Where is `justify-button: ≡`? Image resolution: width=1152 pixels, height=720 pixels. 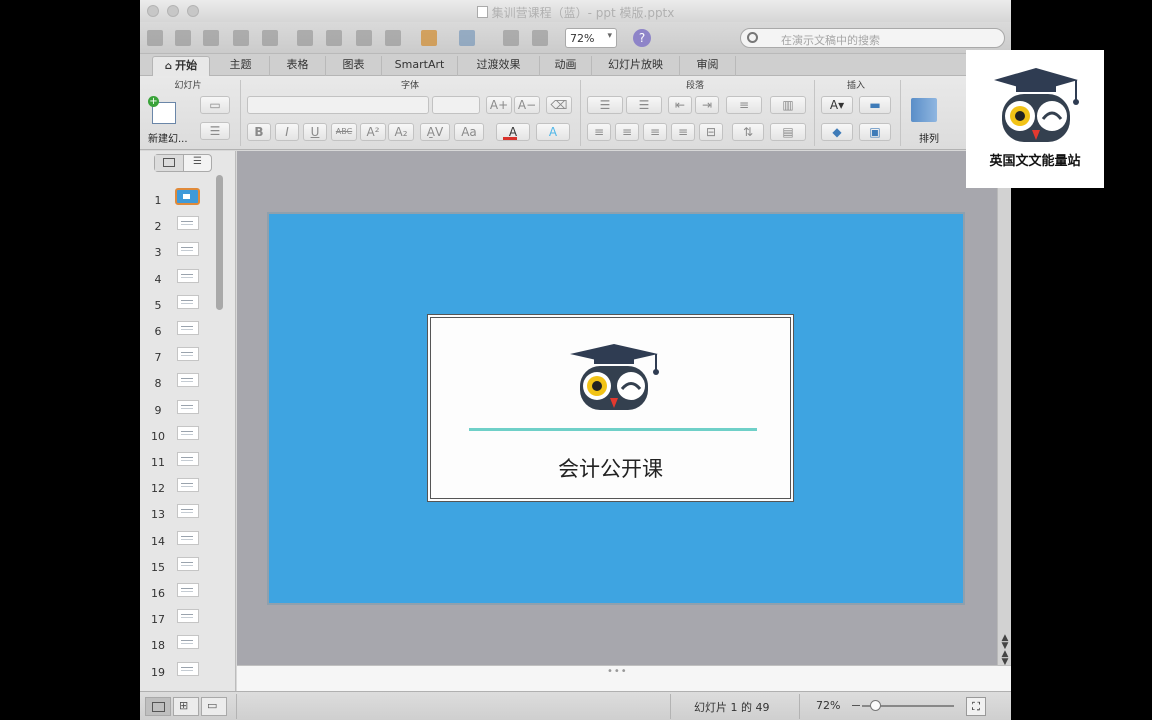
justify-button: ≡ is located at coordinates (683, 132).